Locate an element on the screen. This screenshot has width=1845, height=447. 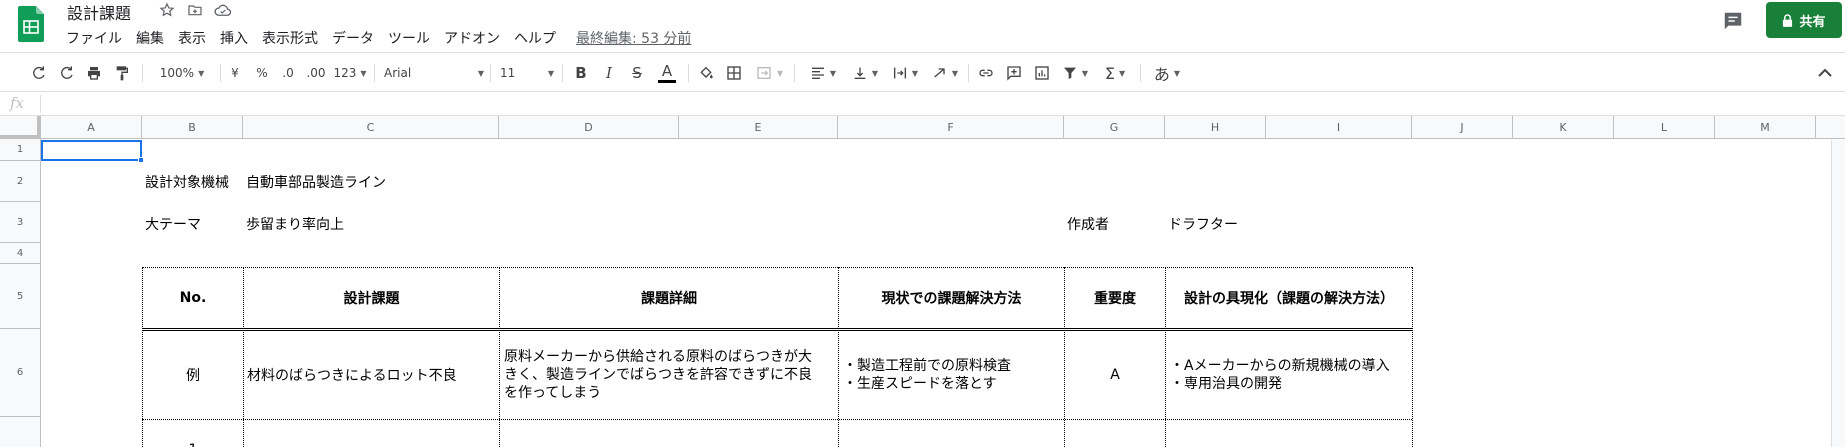
vertical-scrollbar is located at coordinates (1838, 293).